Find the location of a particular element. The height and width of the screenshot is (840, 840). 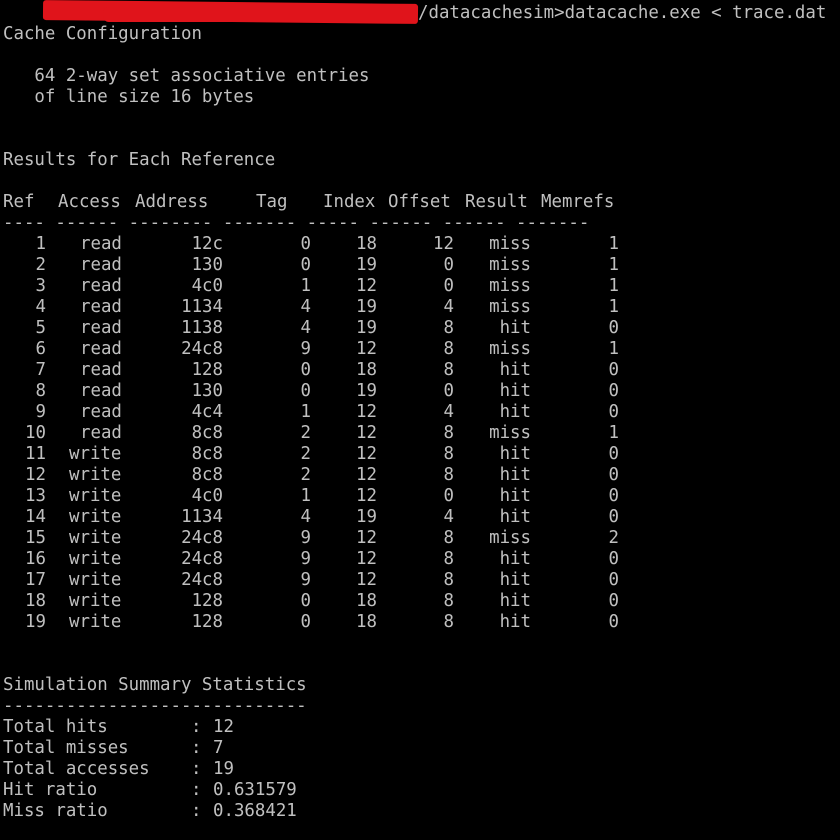

table-row: 2 read 130 0 19 0 miss 1 is located at coordinates (323, 265).